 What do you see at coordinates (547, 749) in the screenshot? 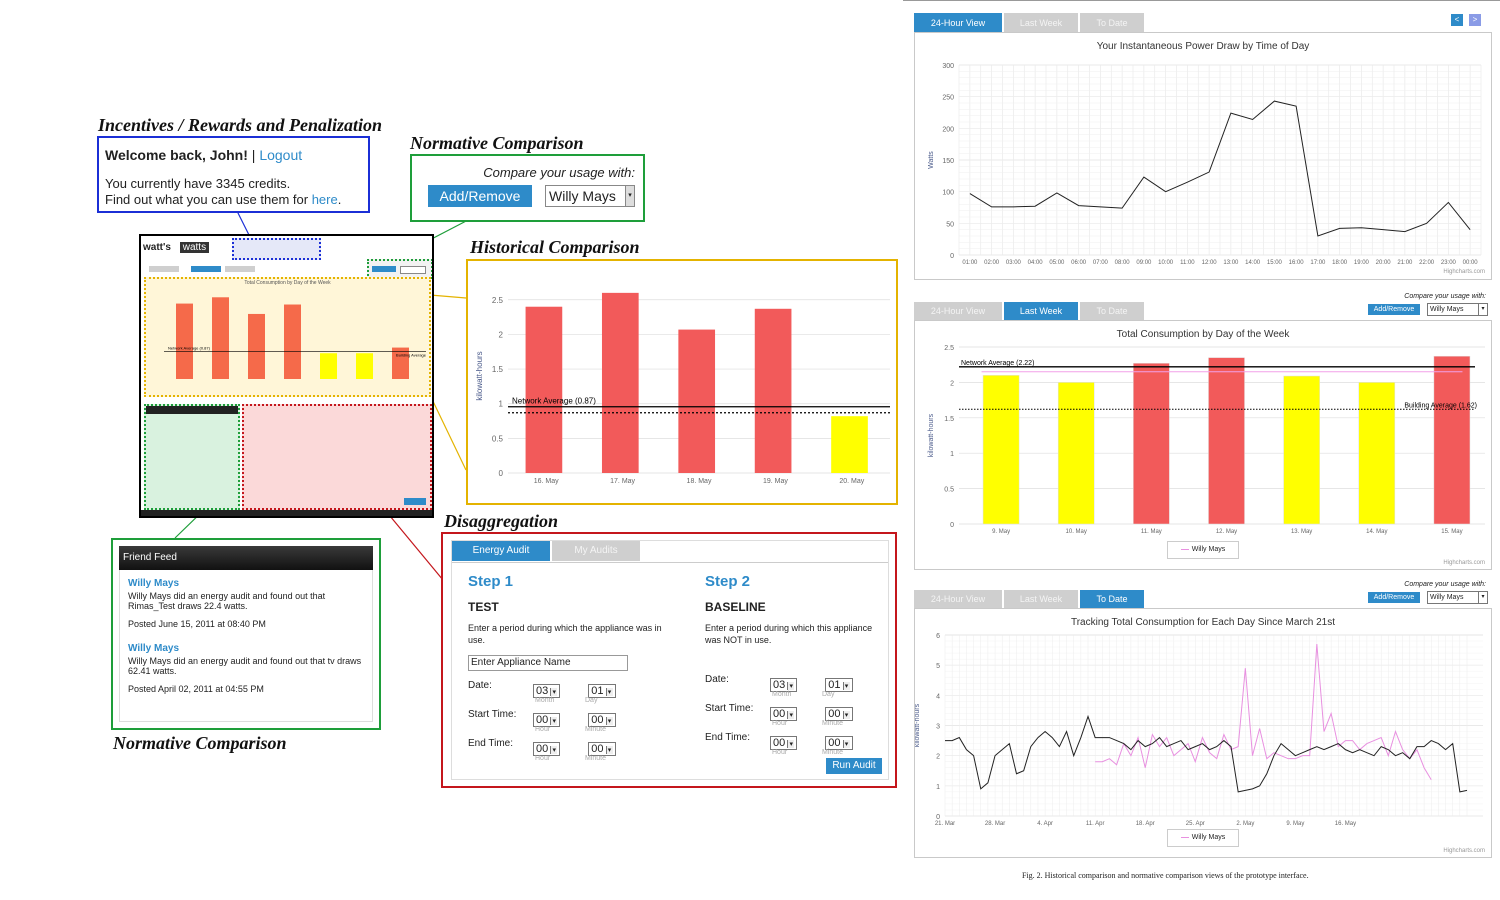
I see `step1-end-hour: 00 ▾` at bounding box center [547, 749].